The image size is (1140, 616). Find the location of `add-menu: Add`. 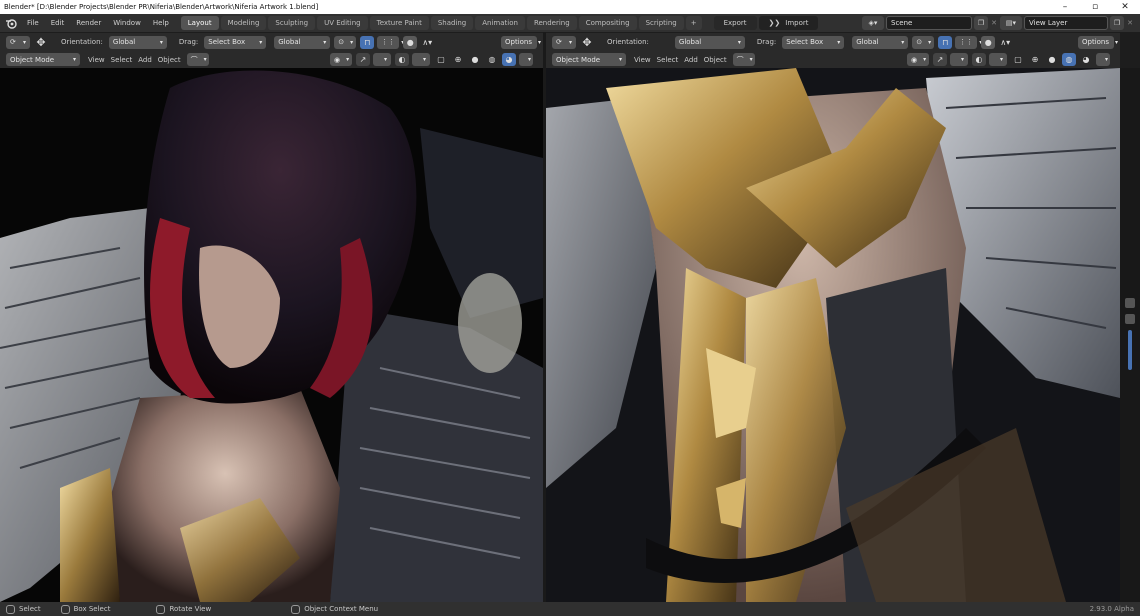

add-menu: Add is located at coordinates (145, 60).